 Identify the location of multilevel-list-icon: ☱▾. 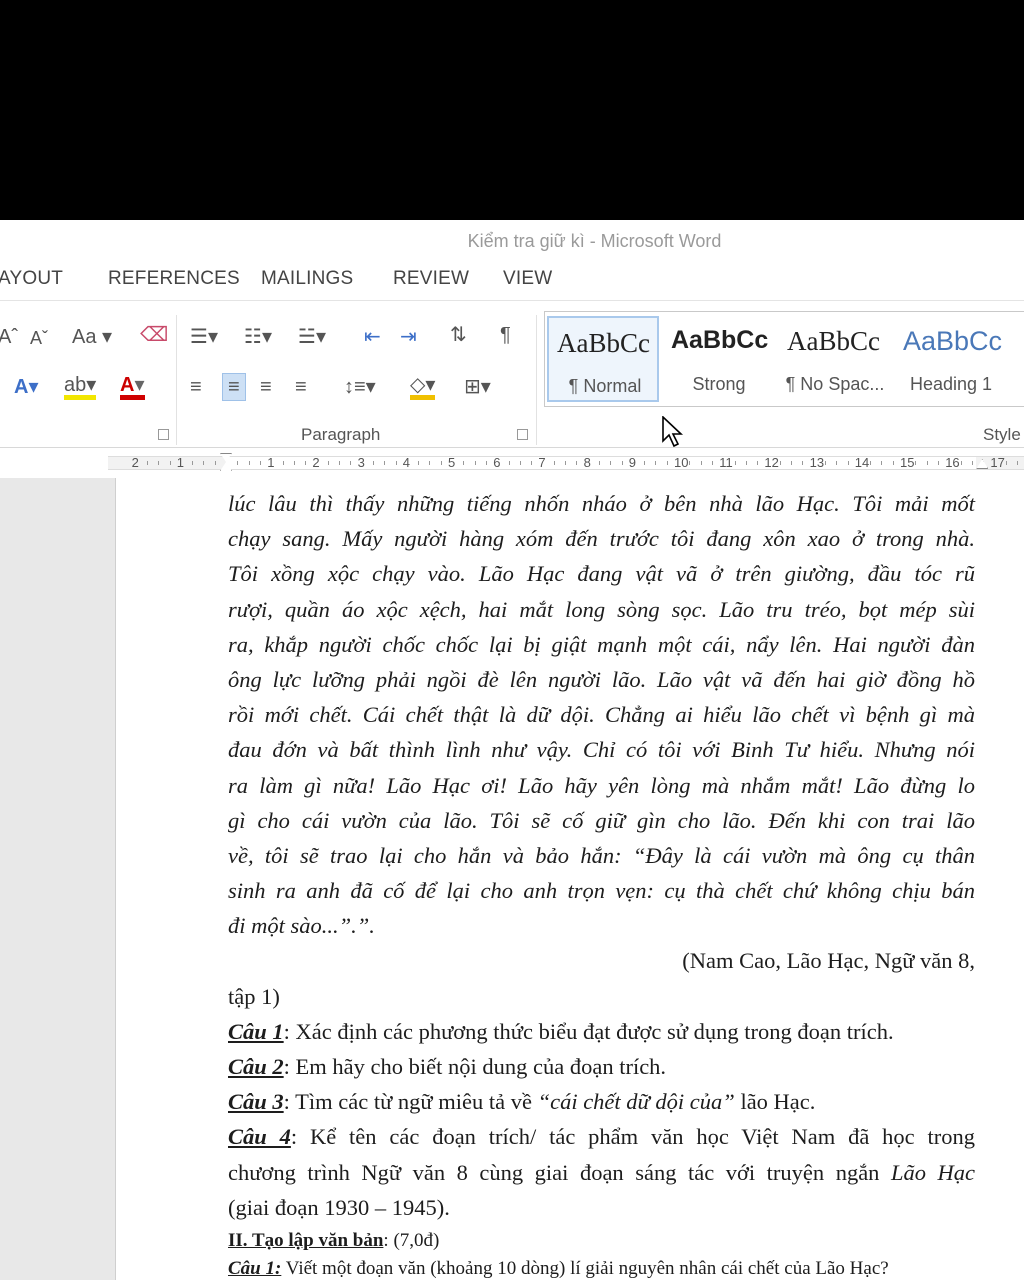
(312, 337).